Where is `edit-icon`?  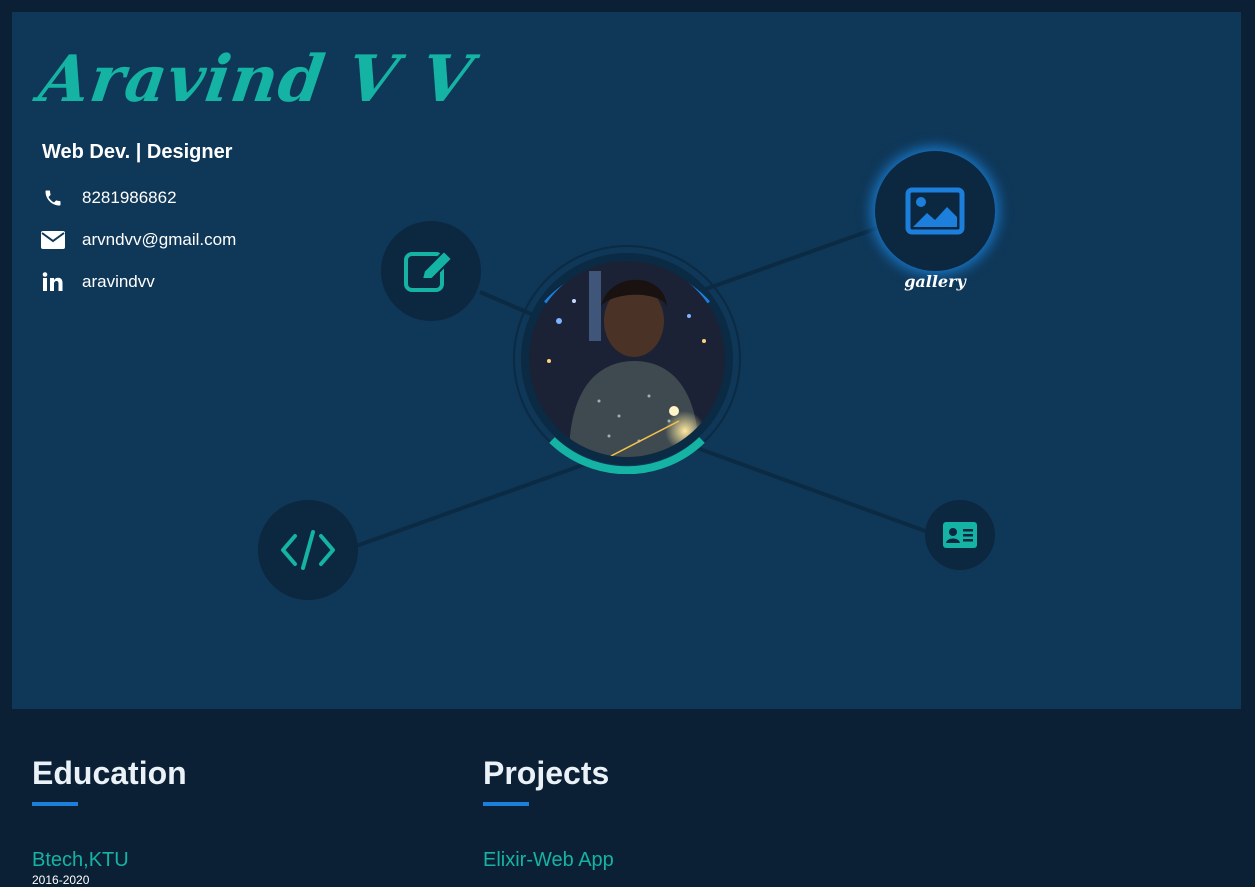 edit-icon is located at coordinates (429, 270).